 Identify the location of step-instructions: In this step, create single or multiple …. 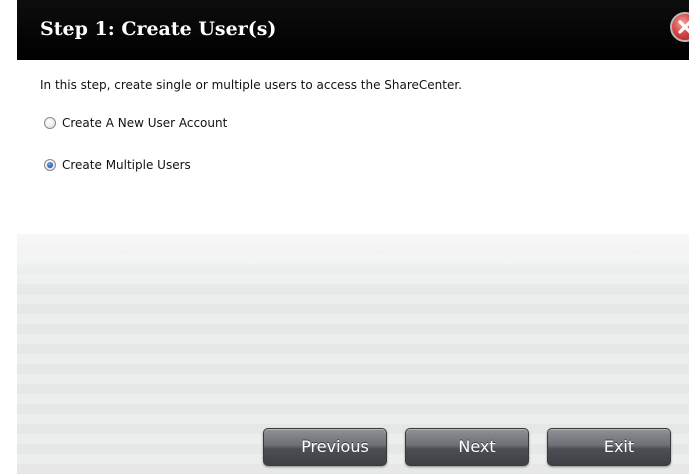
(251, 85).